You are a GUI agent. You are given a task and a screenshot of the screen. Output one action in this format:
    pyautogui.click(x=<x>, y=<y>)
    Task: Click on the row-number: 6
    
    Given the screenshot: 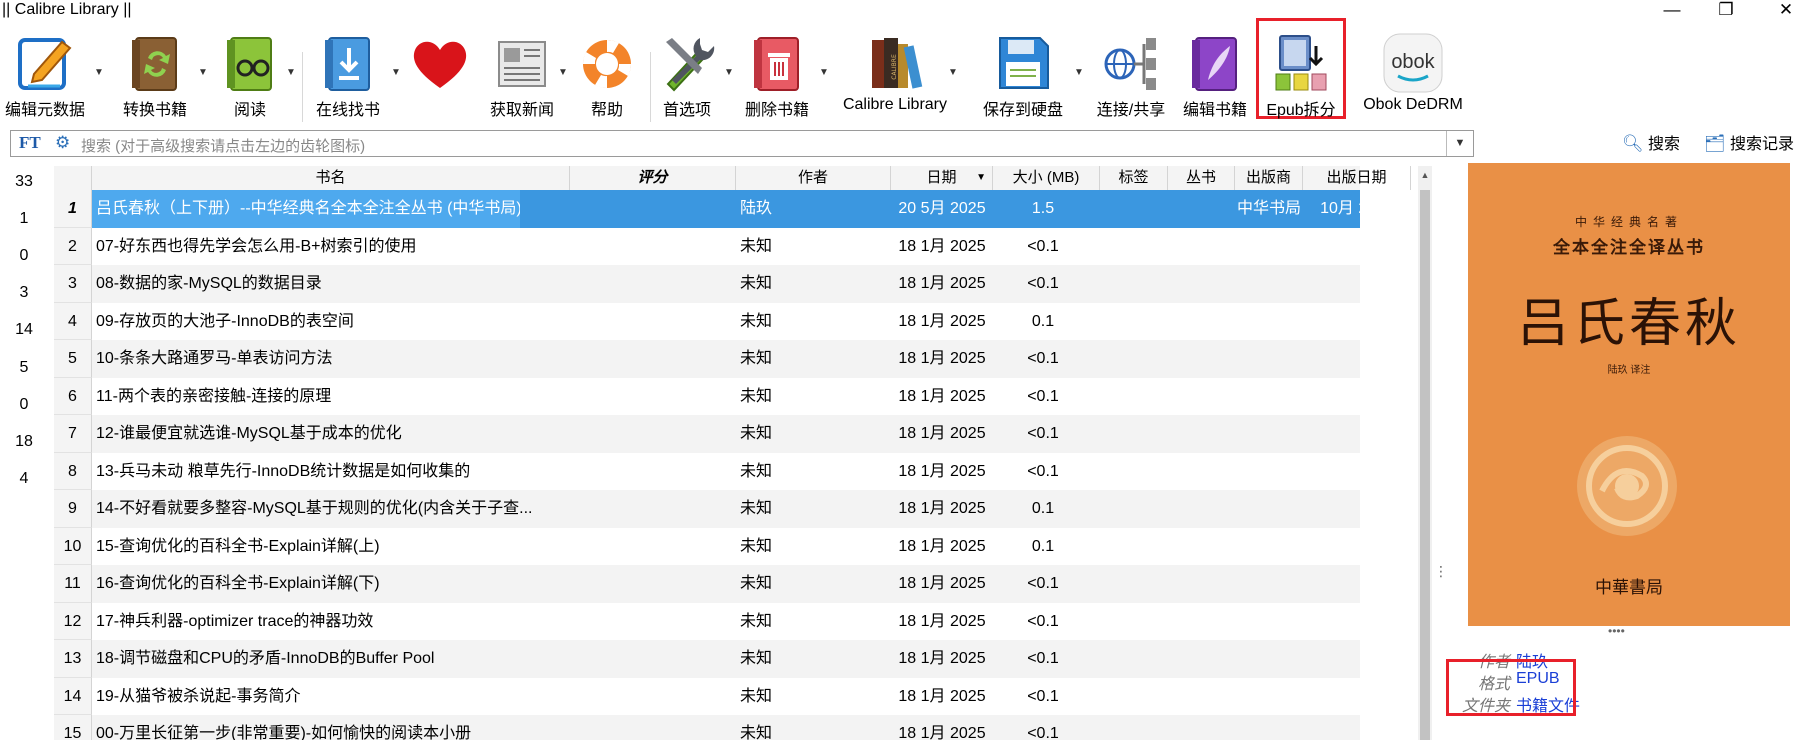 What is the action you would take?
    pyautogui.click(x=73, y=396)
    